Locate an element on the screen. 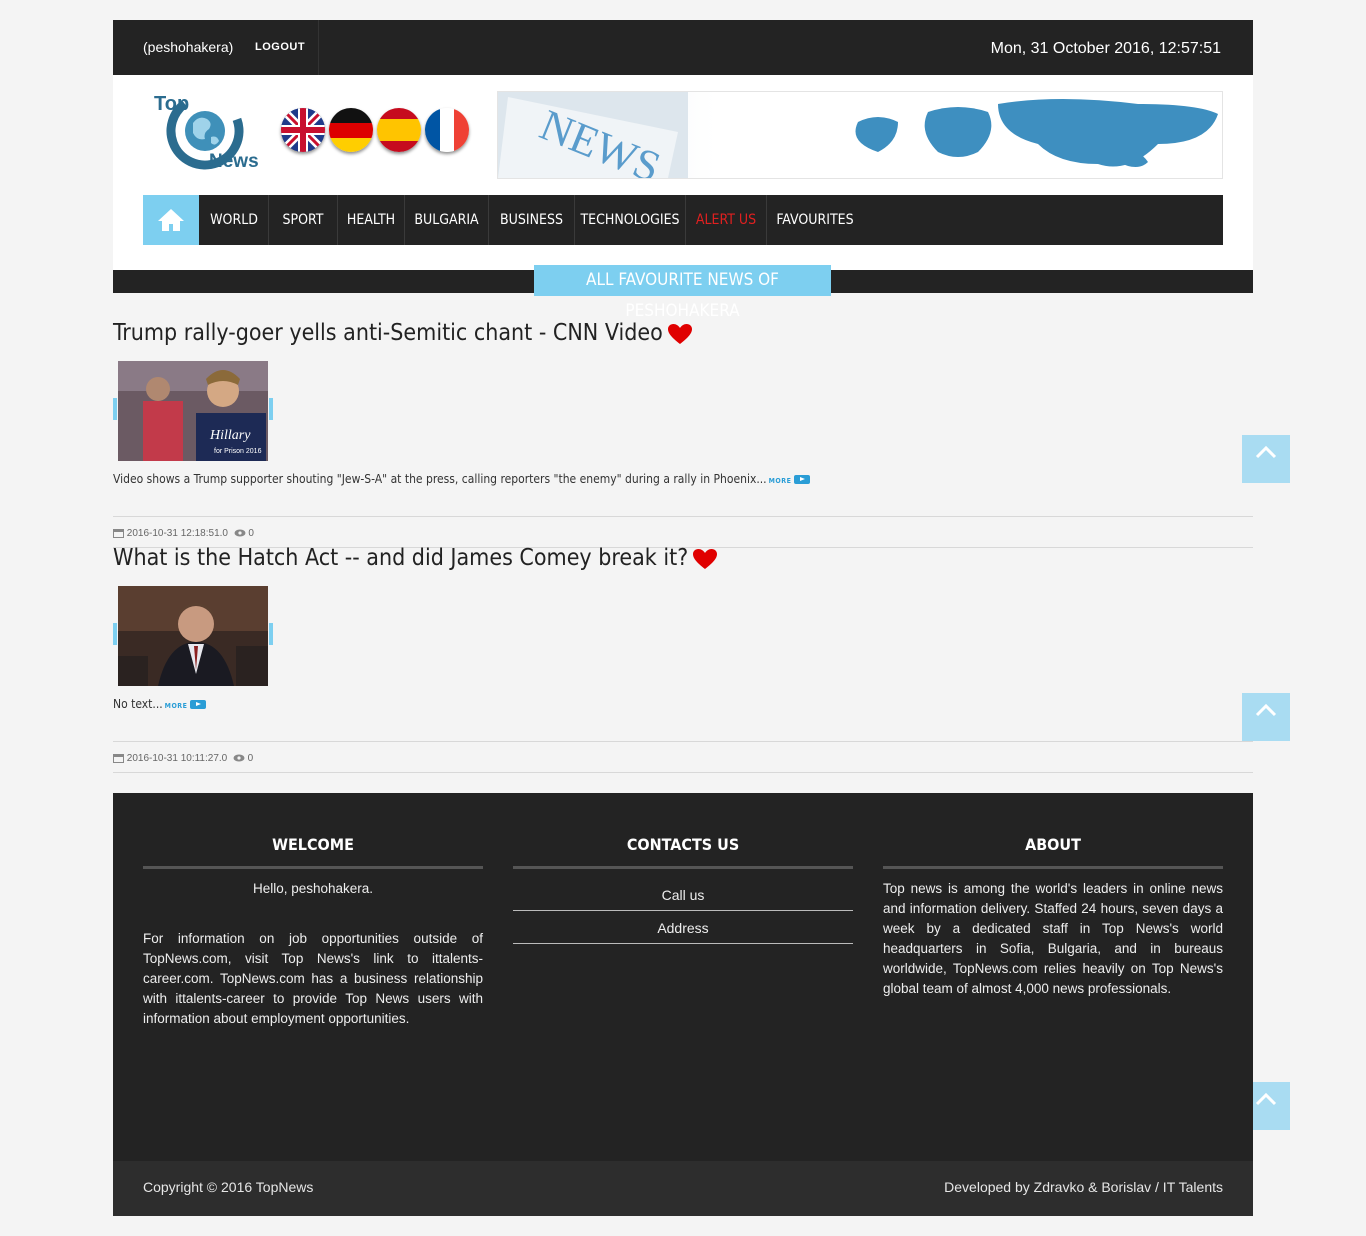  nav-item-technologies: TECHNOLOGIES is located at coordinates (630, 220).